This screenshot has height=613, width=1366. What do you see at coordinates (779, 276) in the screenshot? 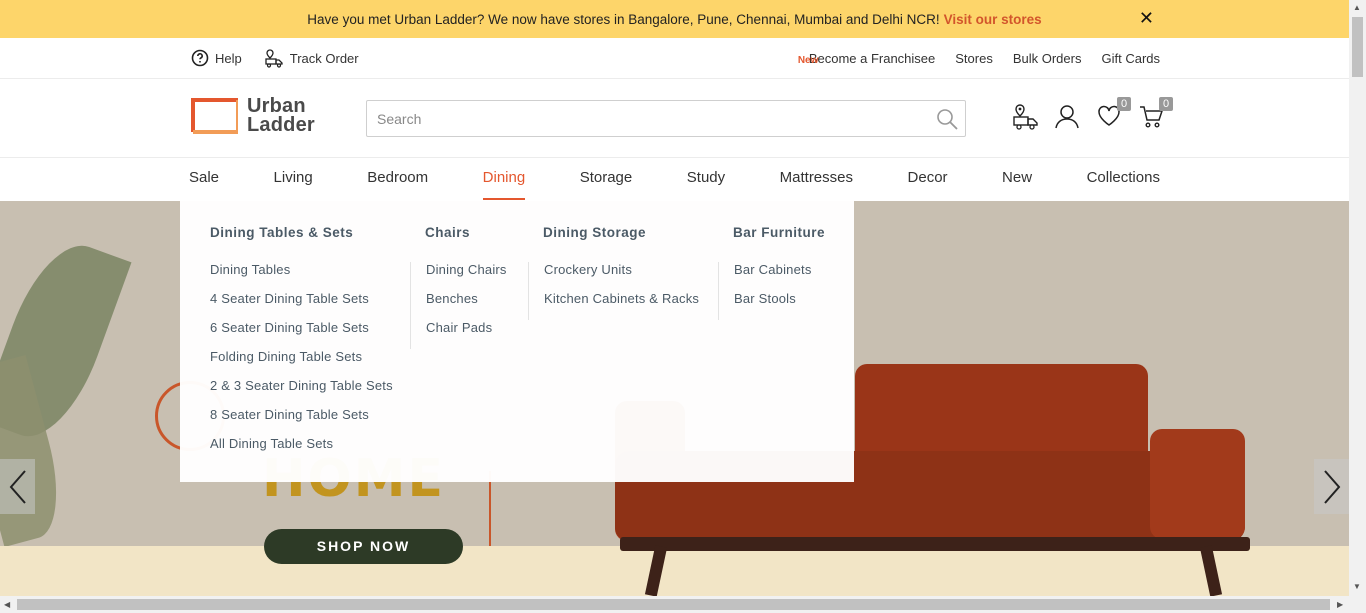
I see `menu-link: Bar Cabinets` at bounding box center [779, 276].